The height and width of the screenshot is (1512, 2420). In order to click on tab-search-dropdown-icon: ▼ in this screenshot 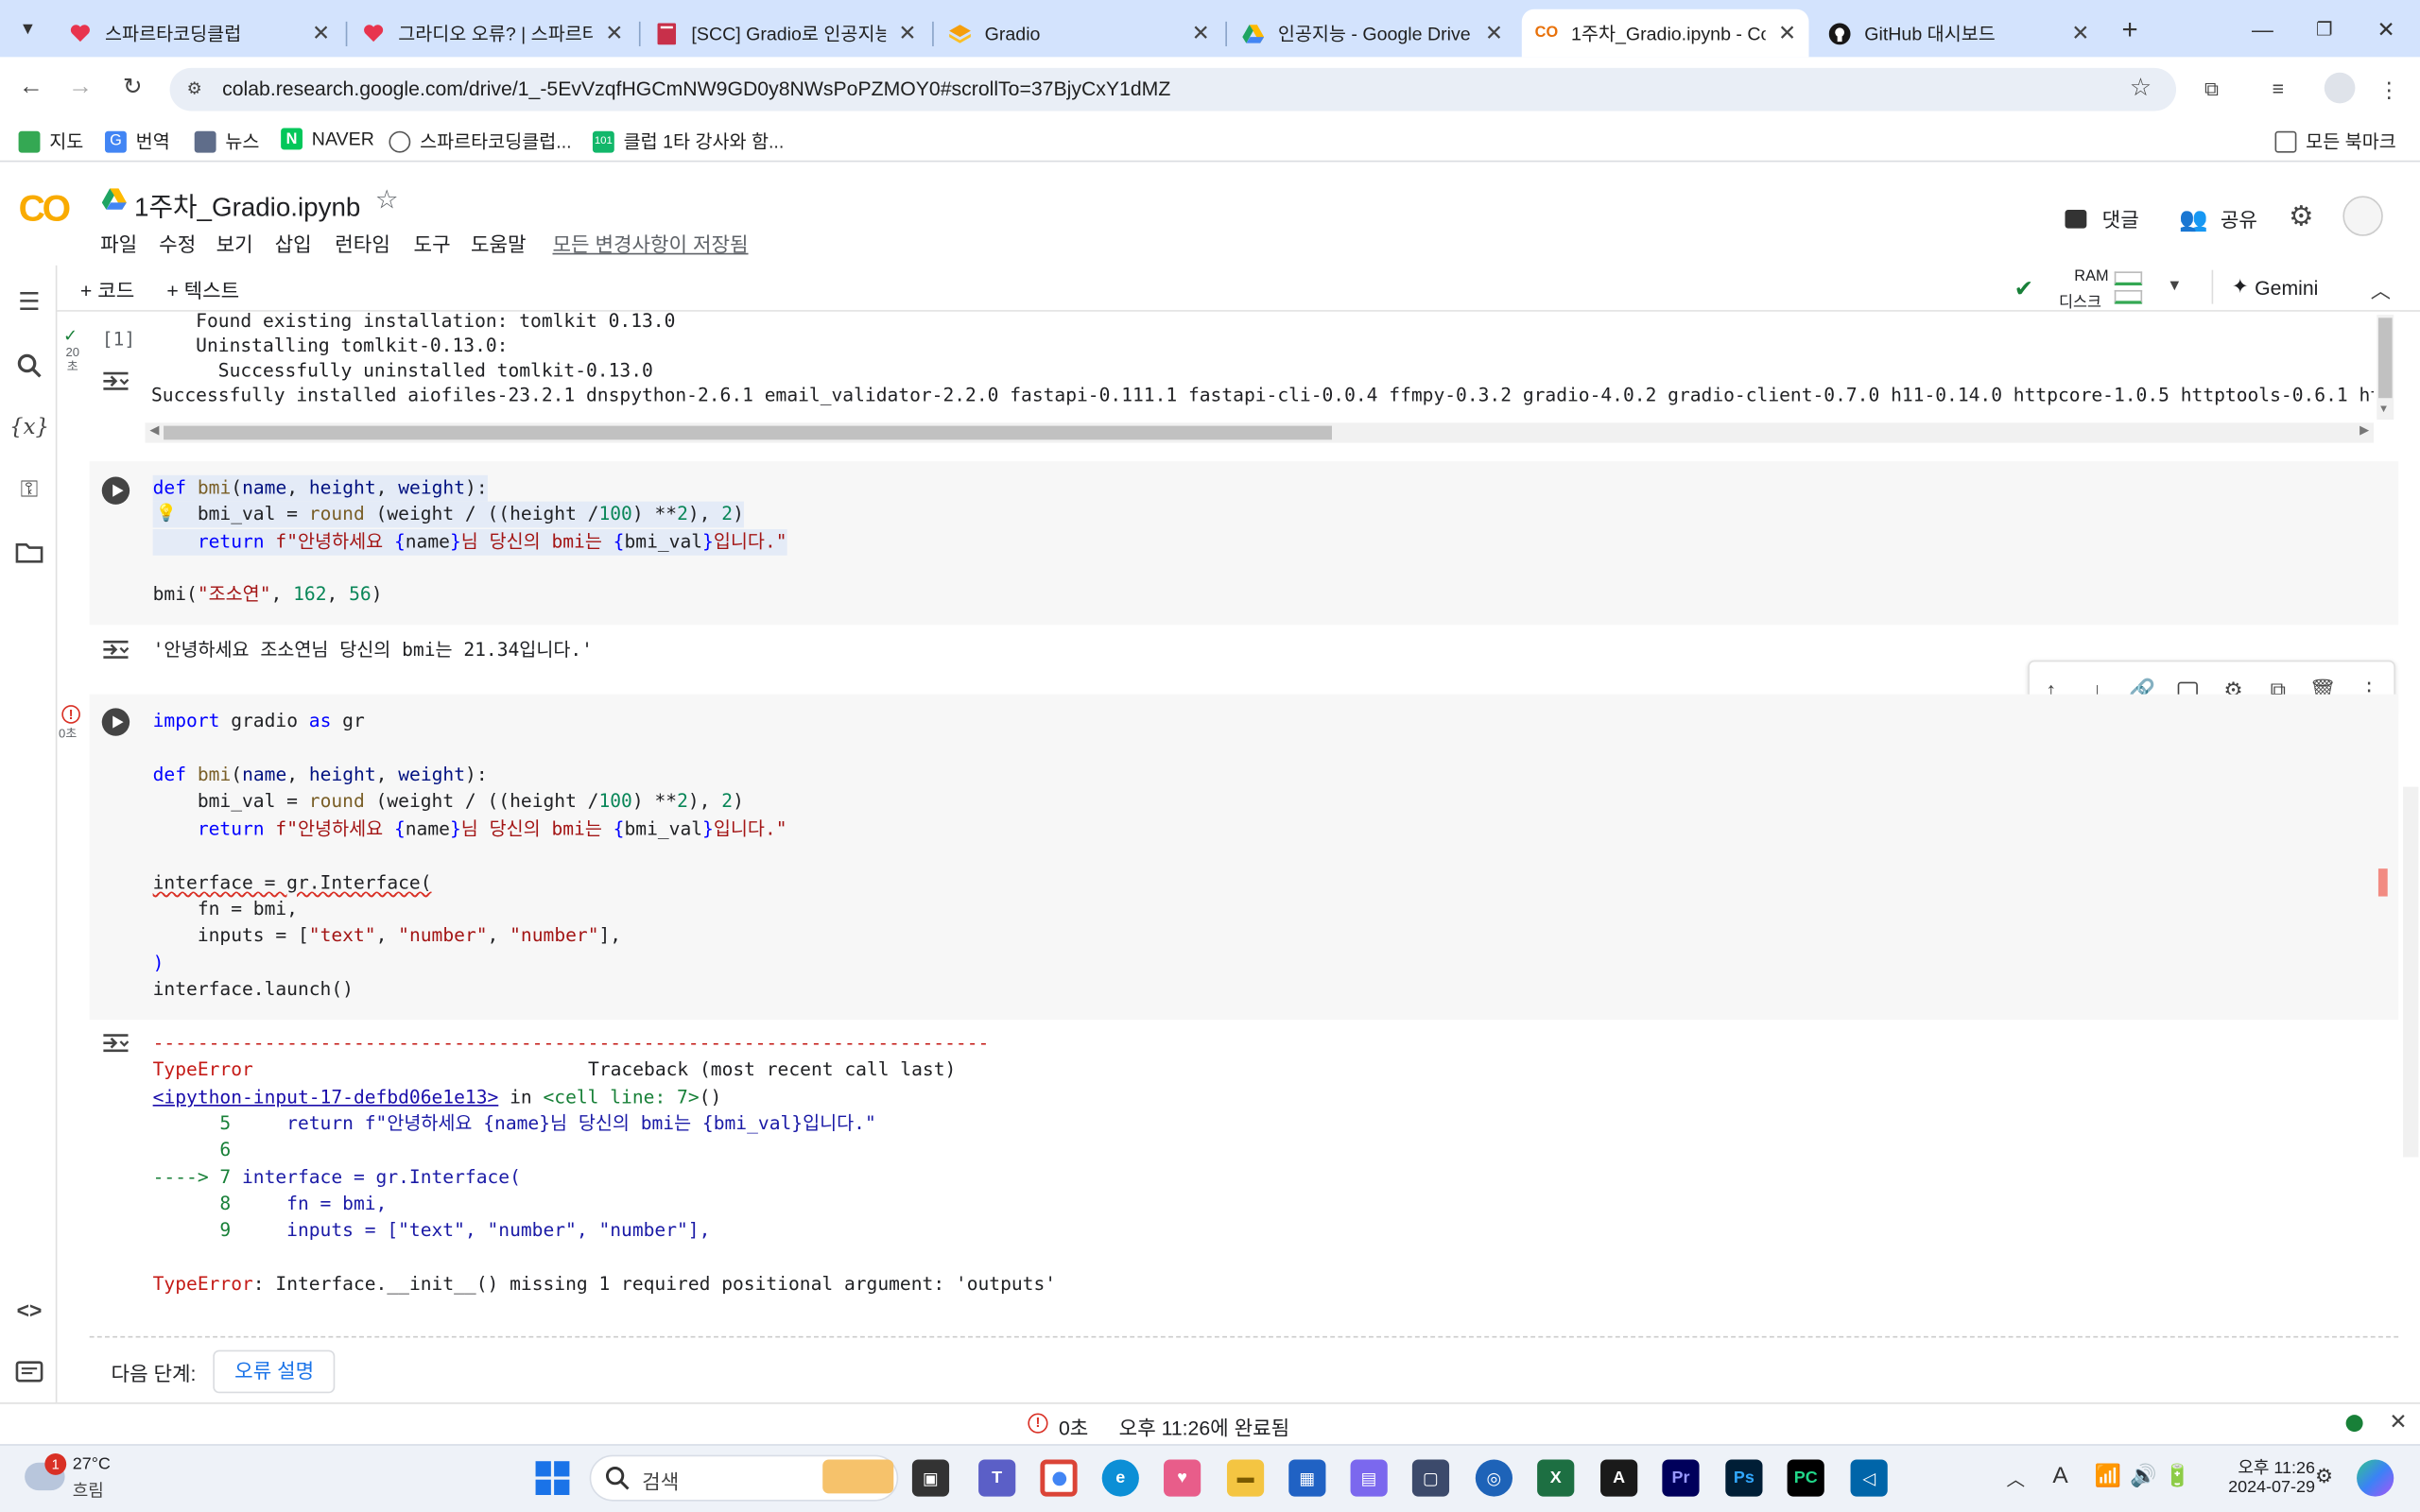, I will do `click(28, 29)`.